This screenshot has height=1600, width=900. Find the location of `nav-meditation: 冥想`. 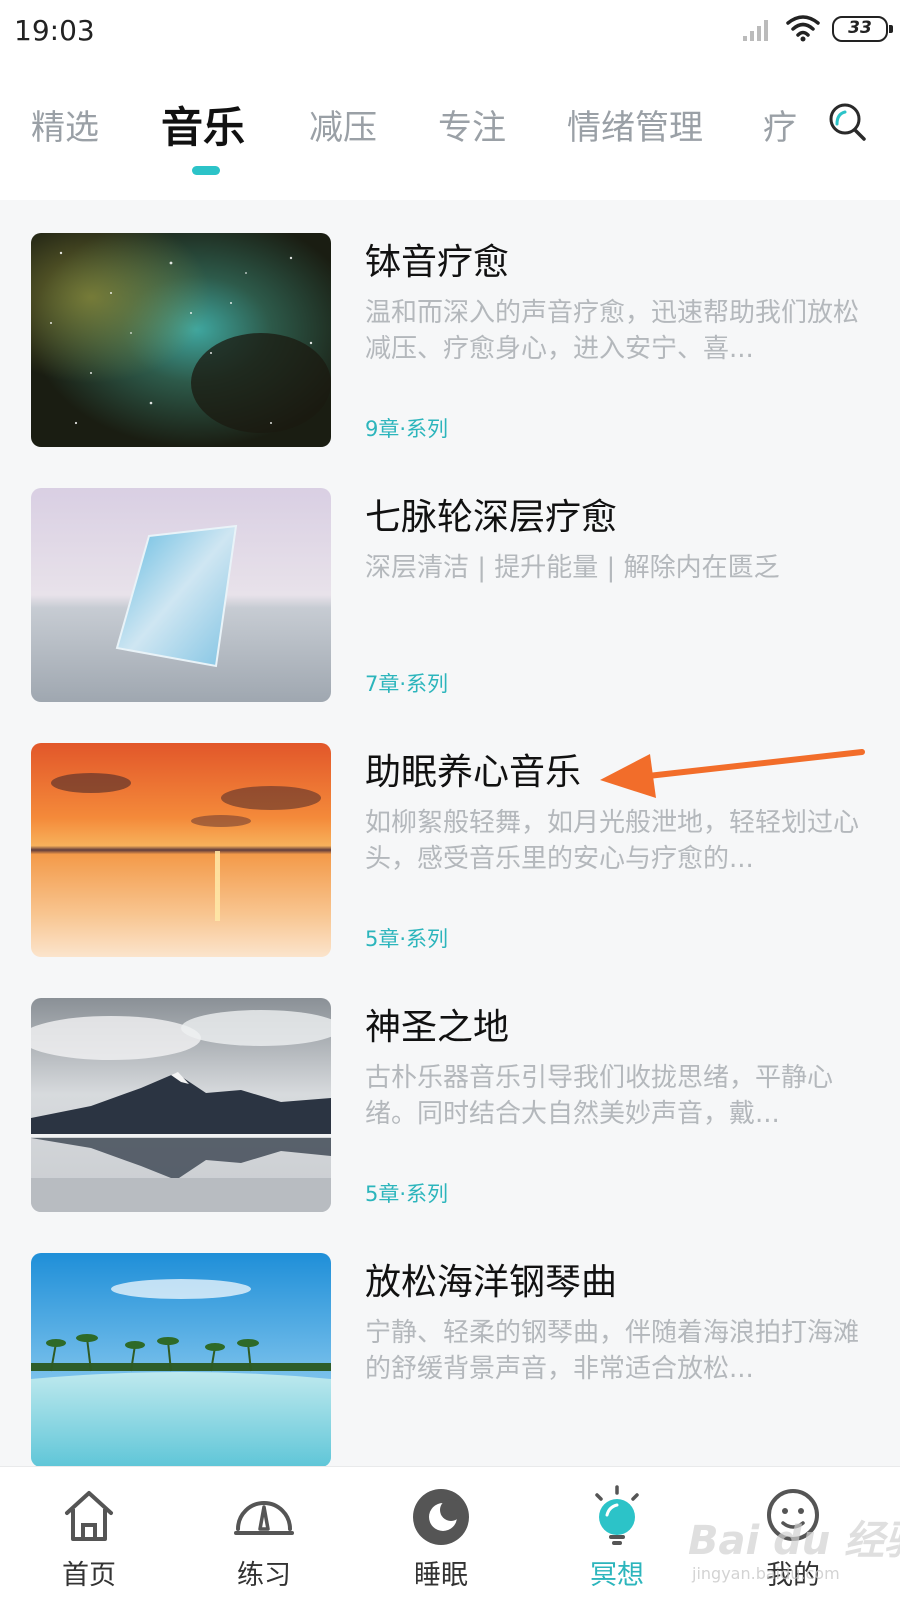

nav-meditation: 冥想 is located at coordinates (617, 1533).